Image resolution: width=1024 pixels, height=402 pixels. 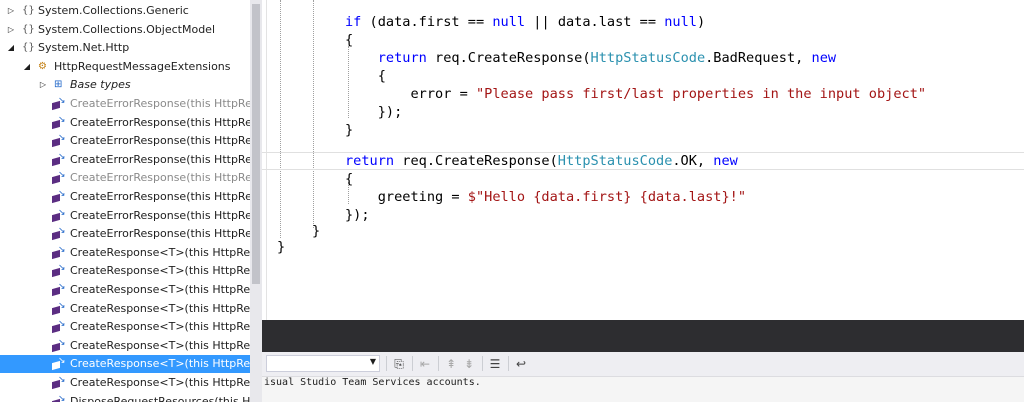 I want to click on tree-scrollbar-thumb, so click(x=256, y=144).